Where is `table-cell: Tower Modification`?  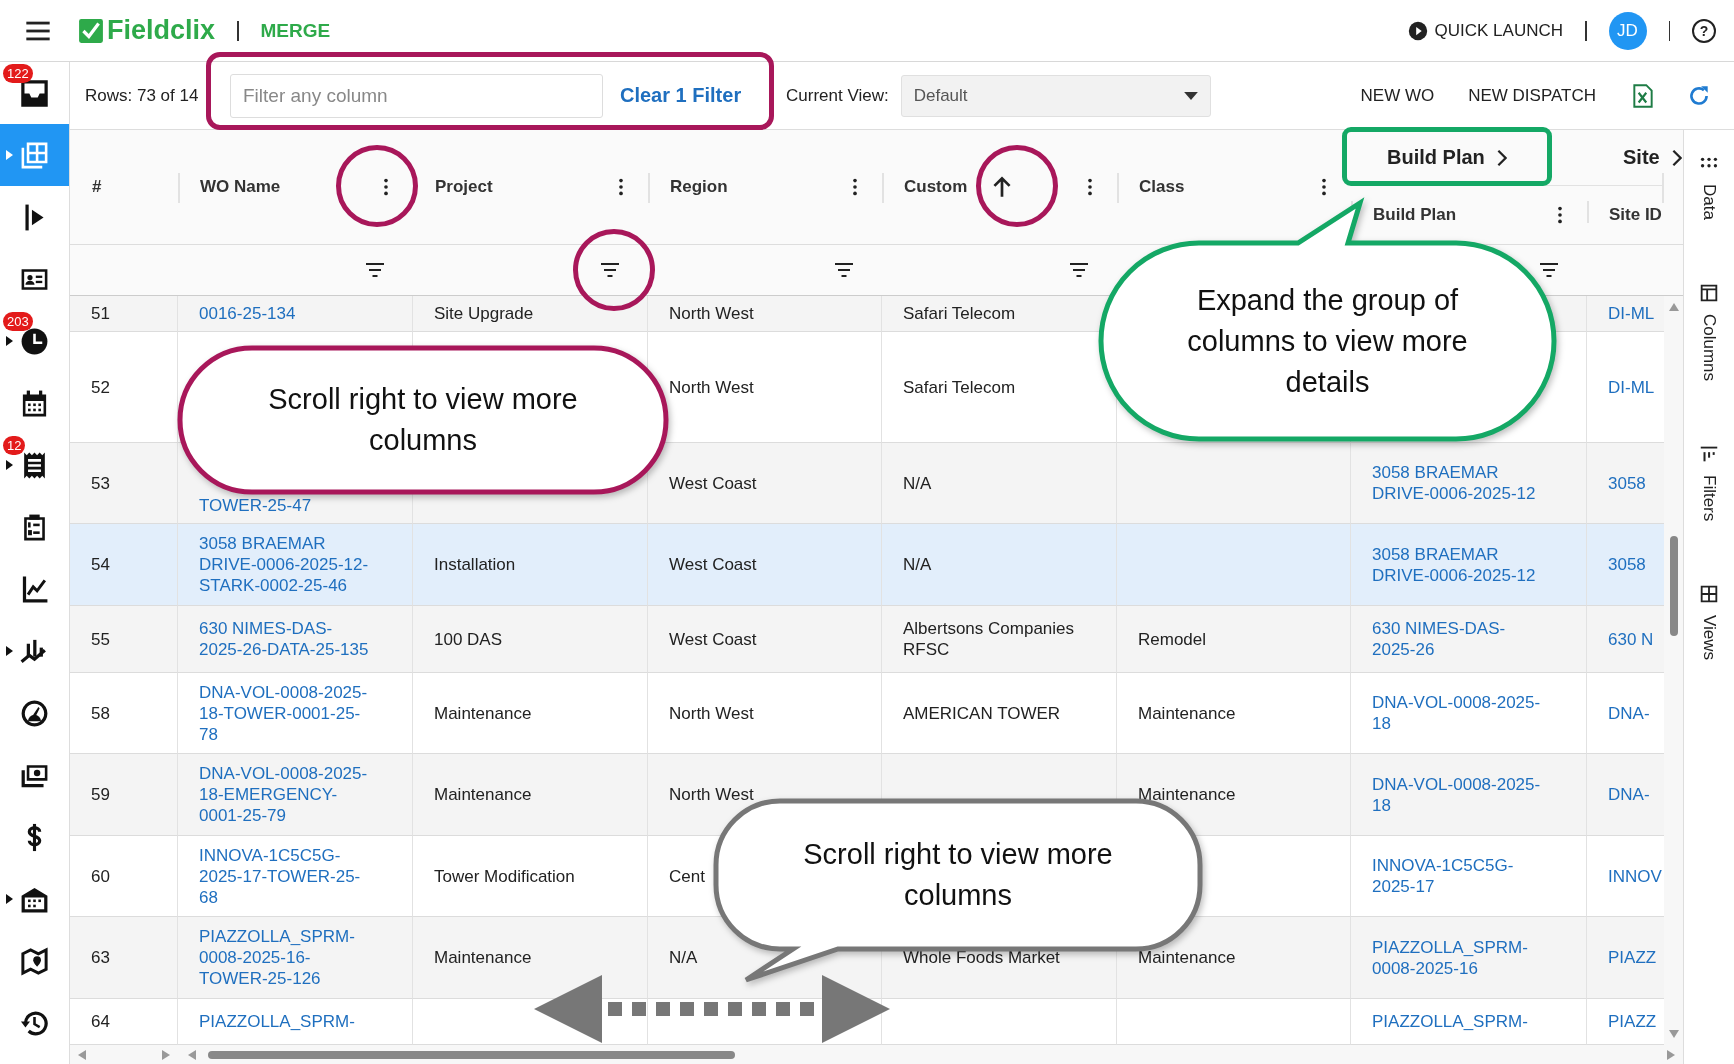 table-cell: Tower Modification is located at coordinates (504, 876).